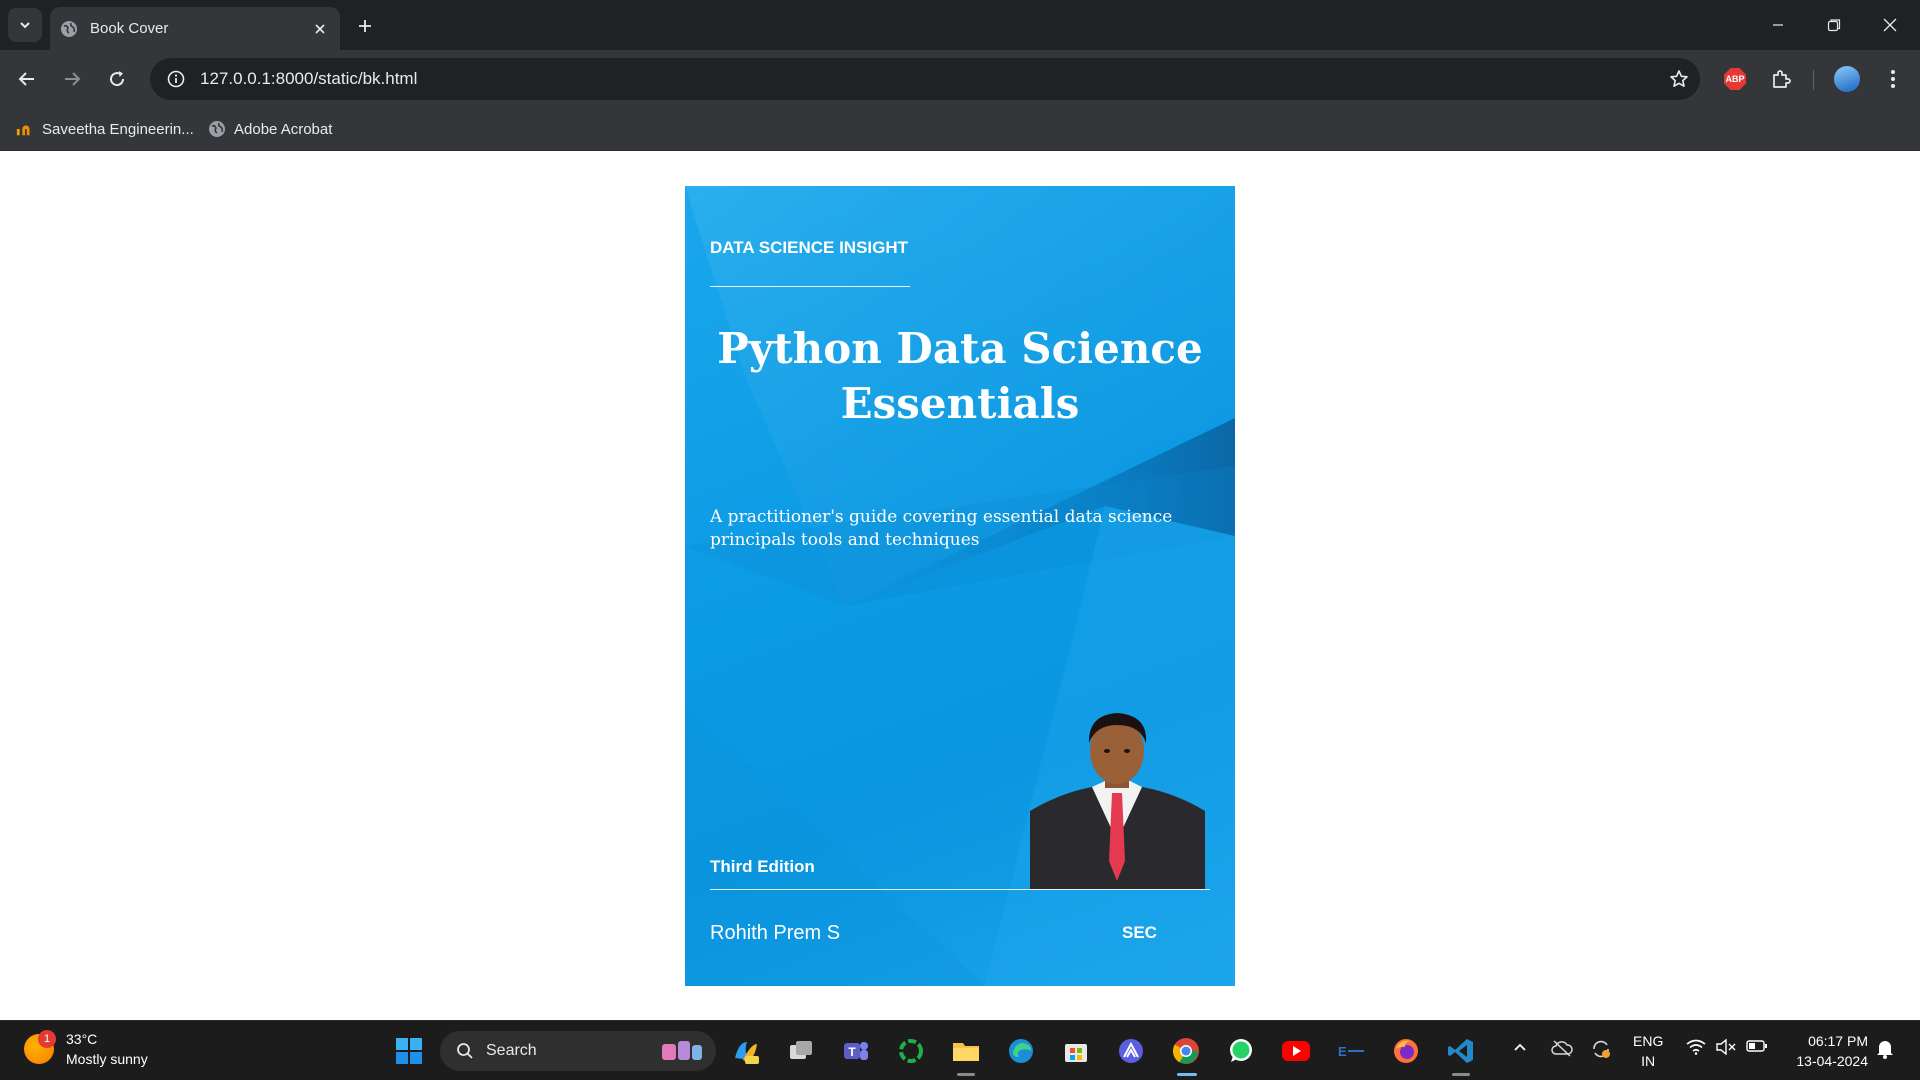 This screenshot has width=1920, height=1080. What do you see at coordinates (1461, 1074) in the screenshot?
I see `vscode-open-indicator` at bounding box center [1461, 1074].